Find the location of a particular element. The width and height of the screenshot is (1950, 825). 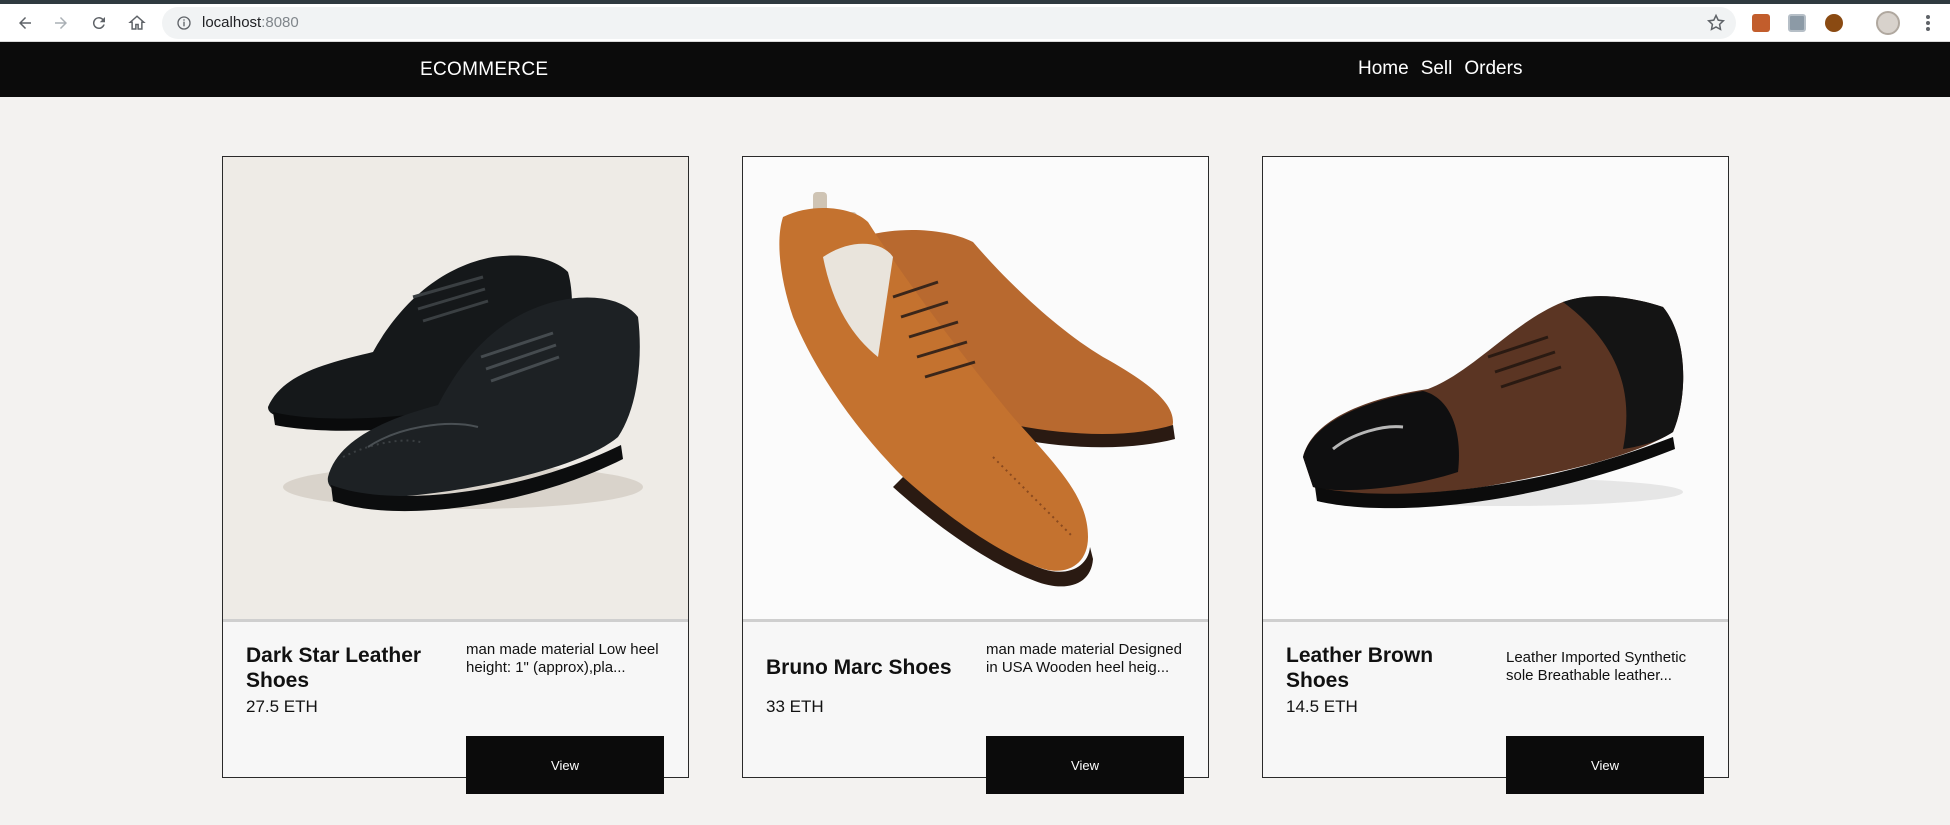

reload-icon is located at coordinates (99, 23).